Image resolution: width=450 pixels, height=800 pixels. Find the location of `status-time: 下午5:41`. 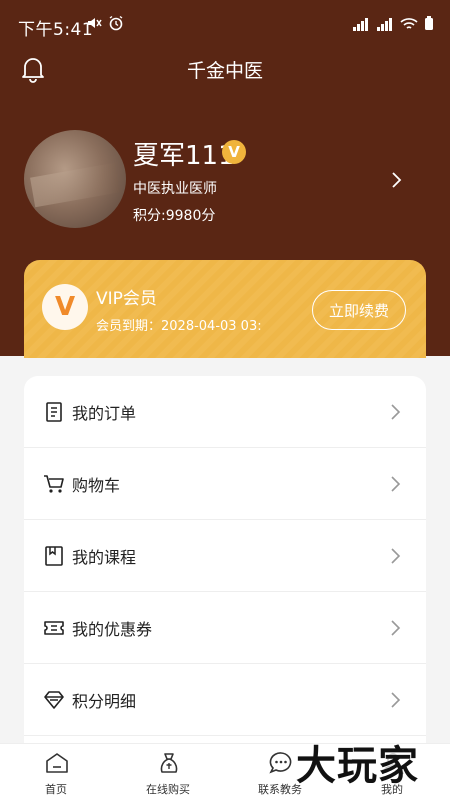

status-time: 下午5:41 is located at coordinates (56, 30).